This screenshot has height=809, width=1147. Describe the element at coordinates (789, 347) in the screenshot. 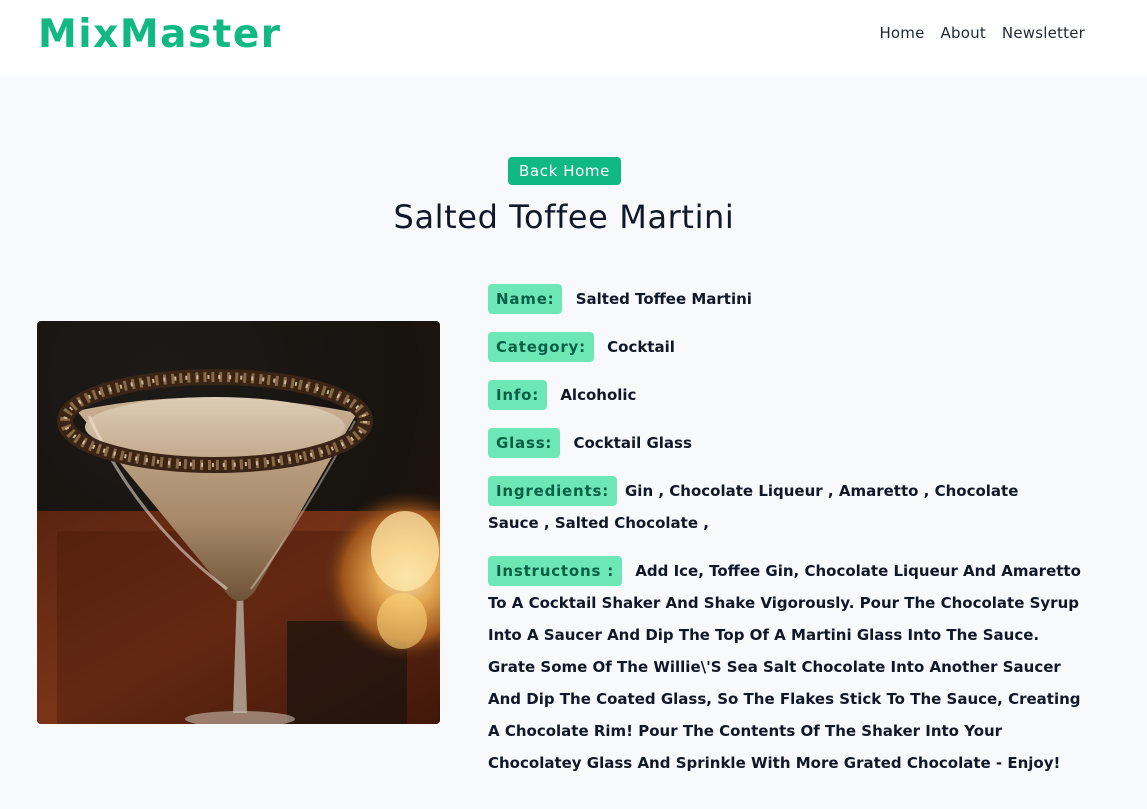

I see `category-row: Category: Cocktail` at that location.